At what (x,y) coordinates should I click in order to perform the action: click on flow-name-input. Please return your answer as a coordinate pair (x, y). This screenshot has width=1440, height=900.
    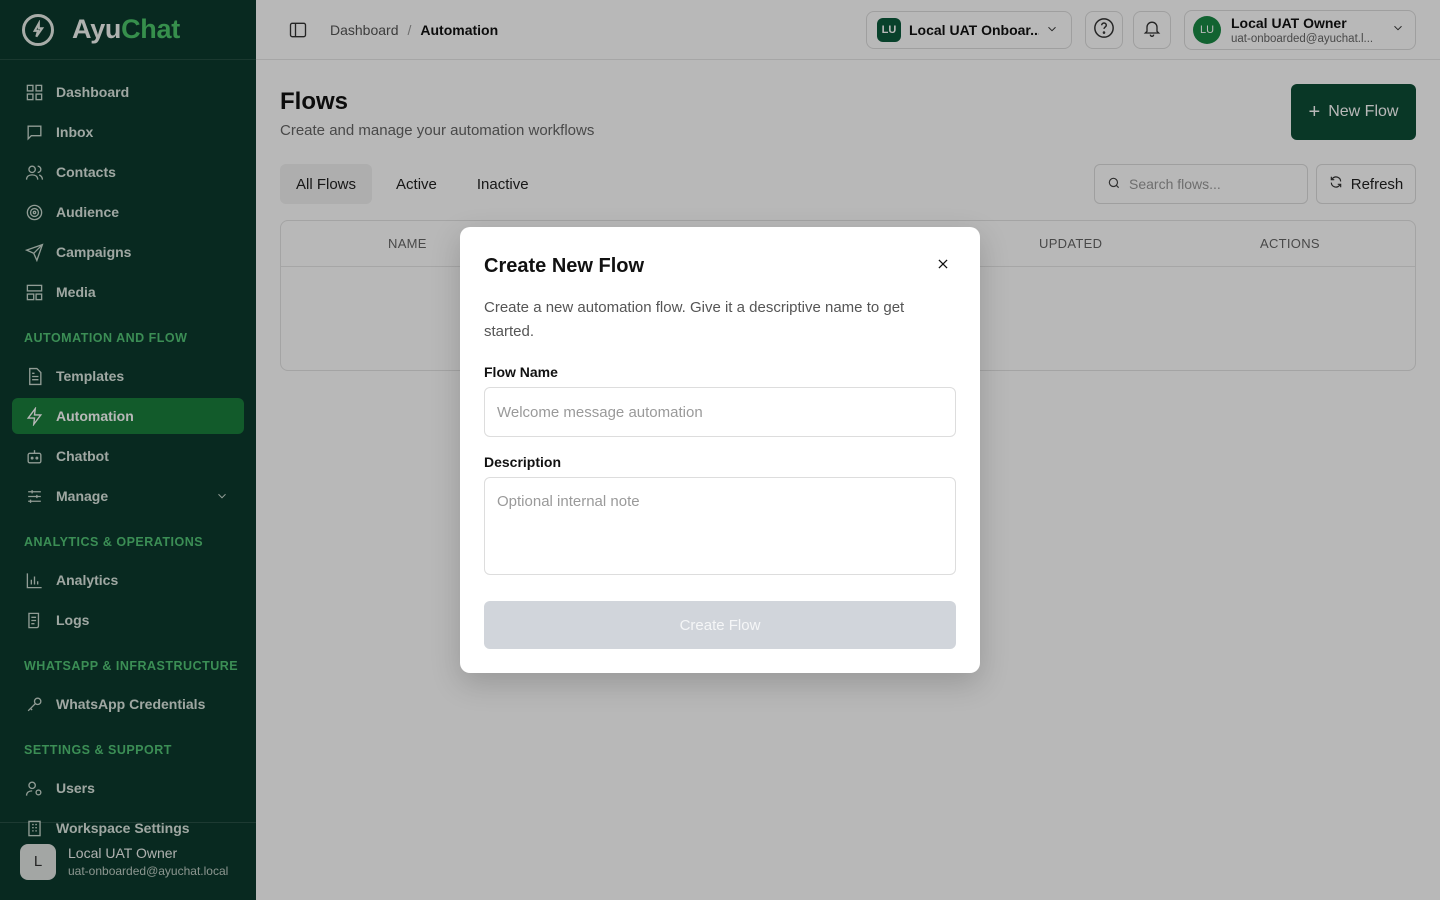
    Looking at the image, I should click on (720, 412).